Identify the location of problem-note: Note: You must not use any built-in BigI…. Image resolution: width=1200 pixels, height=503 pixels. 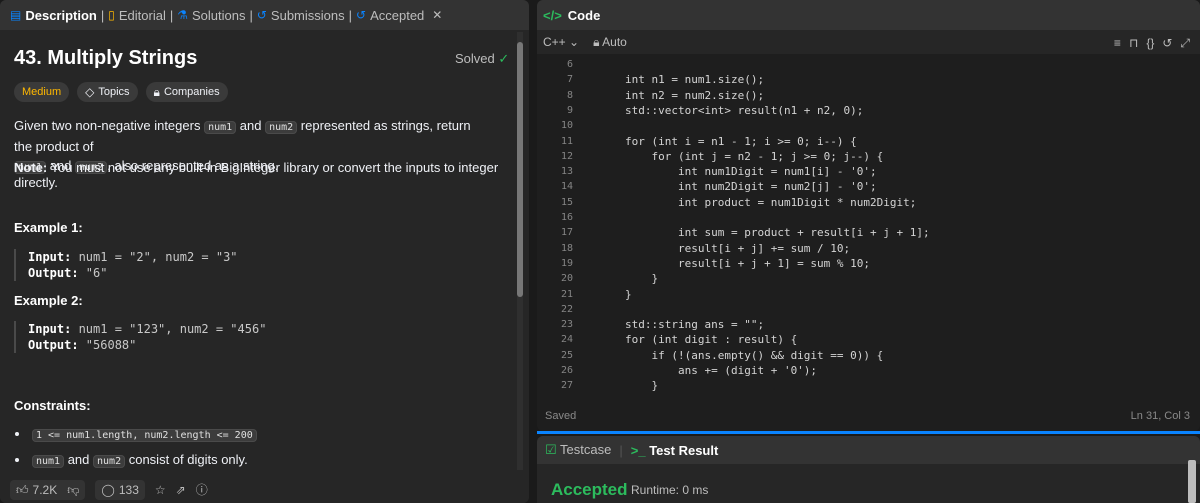
(256, 175).